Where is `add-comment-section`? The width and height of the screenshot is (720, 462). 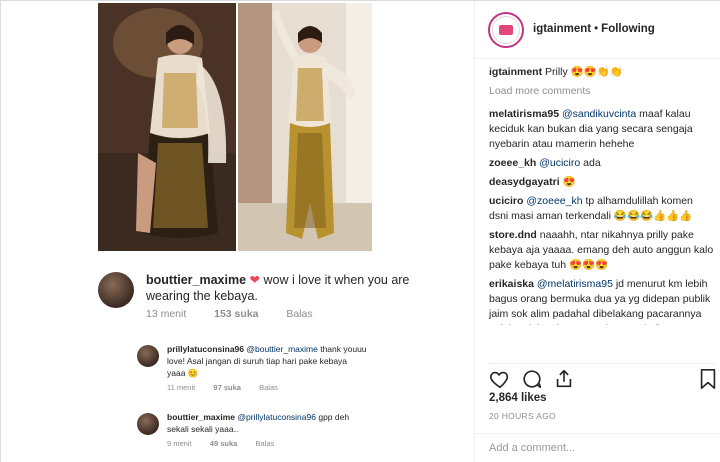
add-comment-section is located at coordinates (597, 447).